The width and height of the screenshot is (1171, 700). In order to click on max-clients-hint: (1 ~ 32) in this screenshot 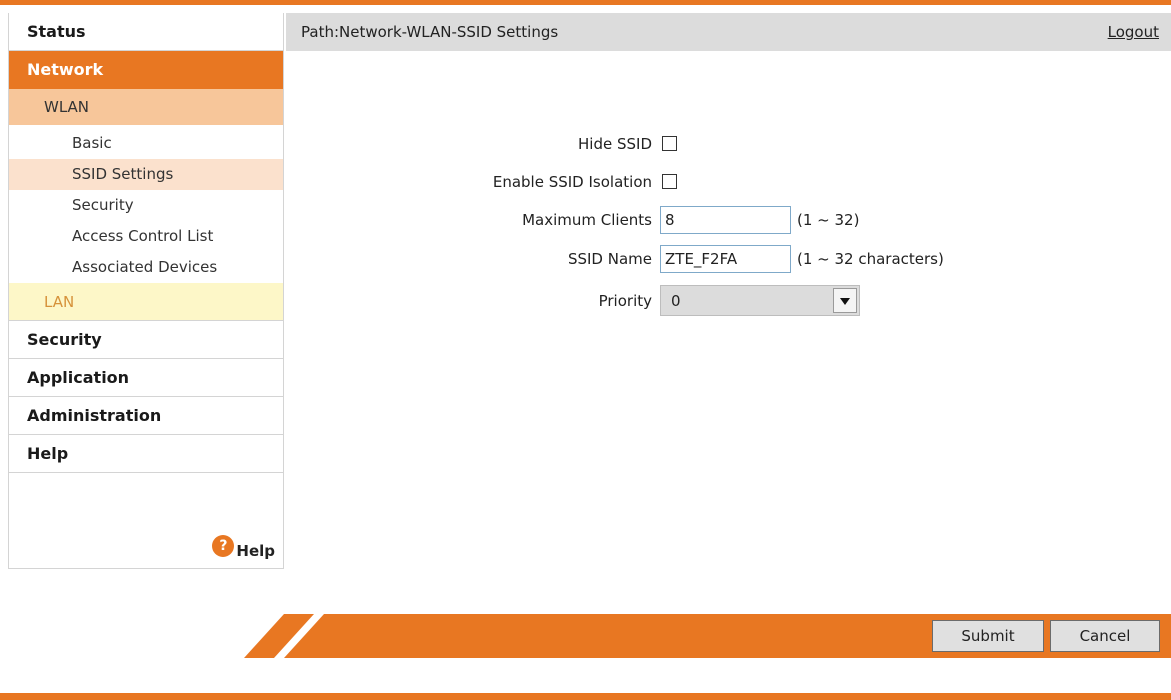, I will do `click(828, 220)`.